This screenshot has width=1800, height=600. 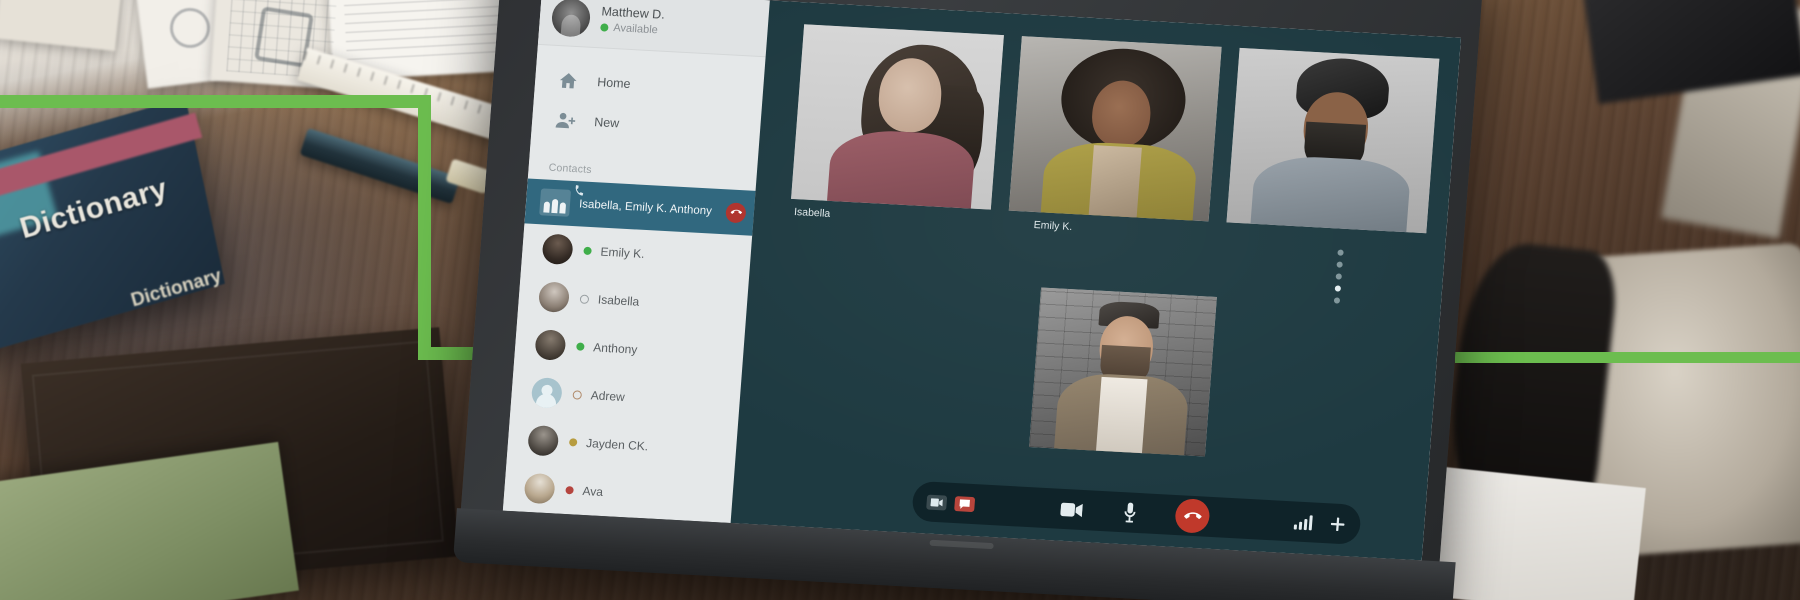 I want to click on participant-tile: Isabella, so click(x=897, y=126).